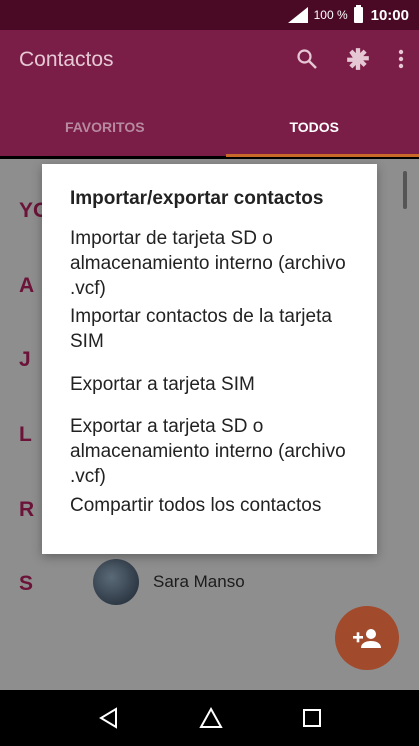 This screenshot has width=419, height=746. I want to click on section-letter: A, so click(27, 285).